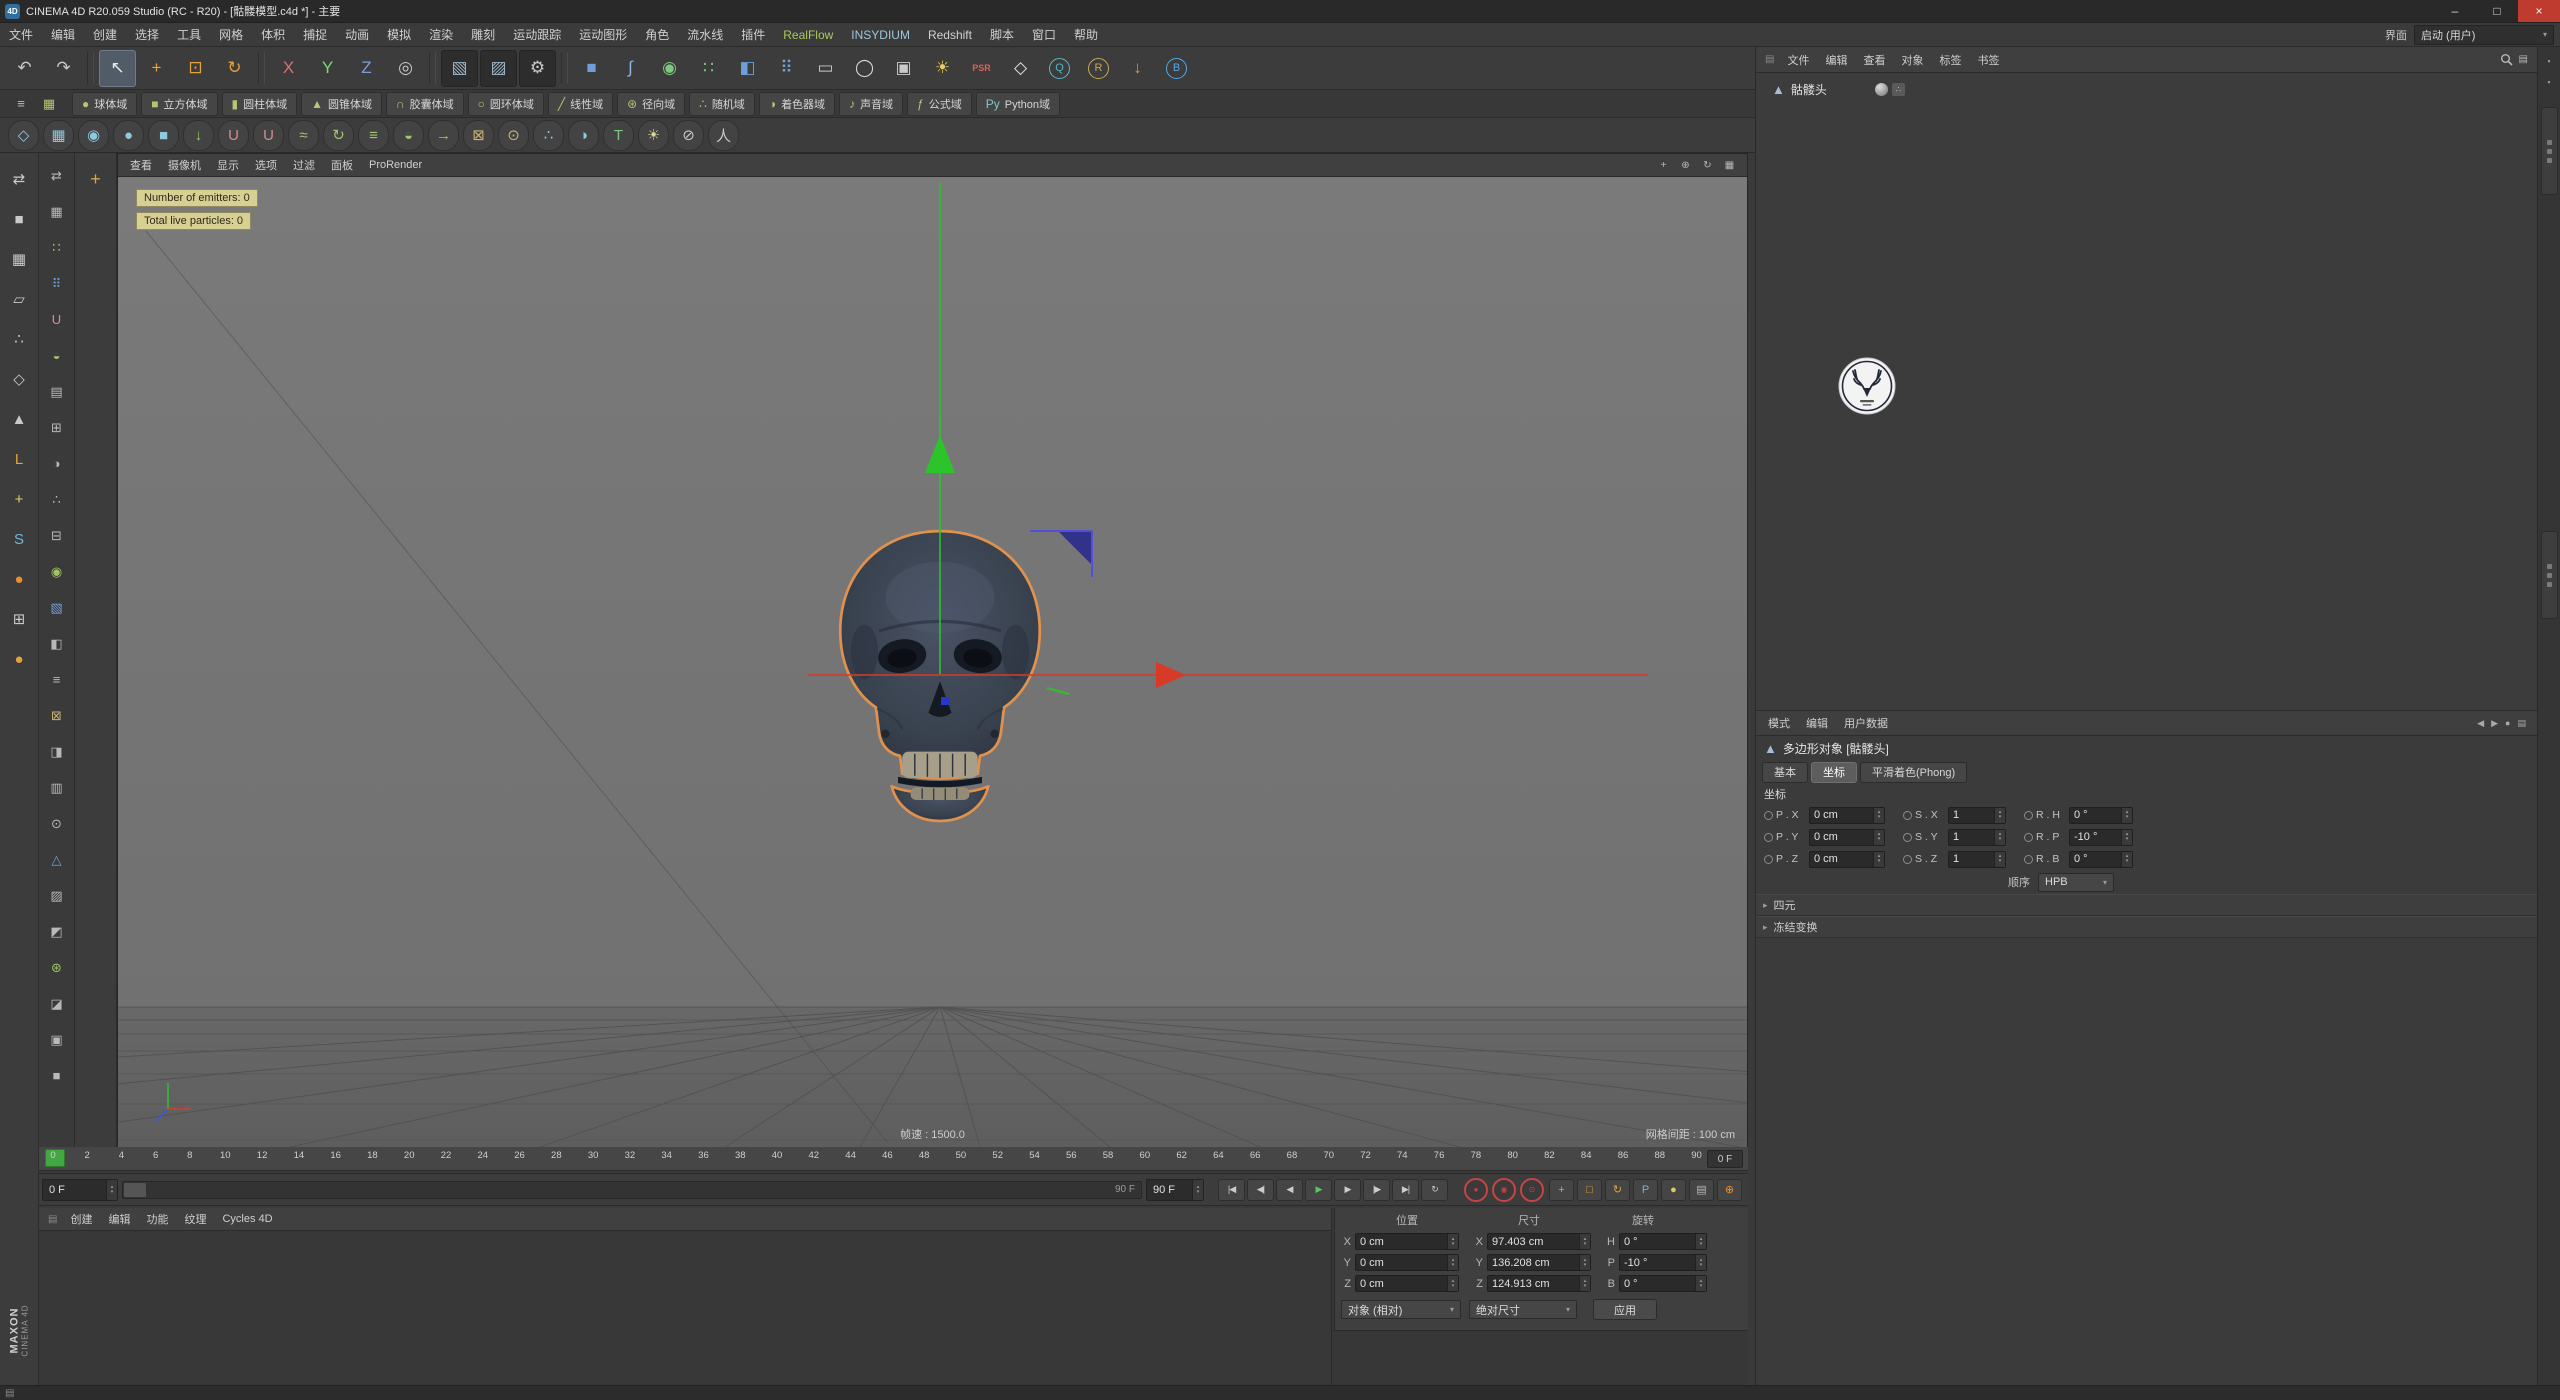 This screenshot has height=1400, width=2560. I want to click on next-key-button: |▶, so click(1376, 1189).